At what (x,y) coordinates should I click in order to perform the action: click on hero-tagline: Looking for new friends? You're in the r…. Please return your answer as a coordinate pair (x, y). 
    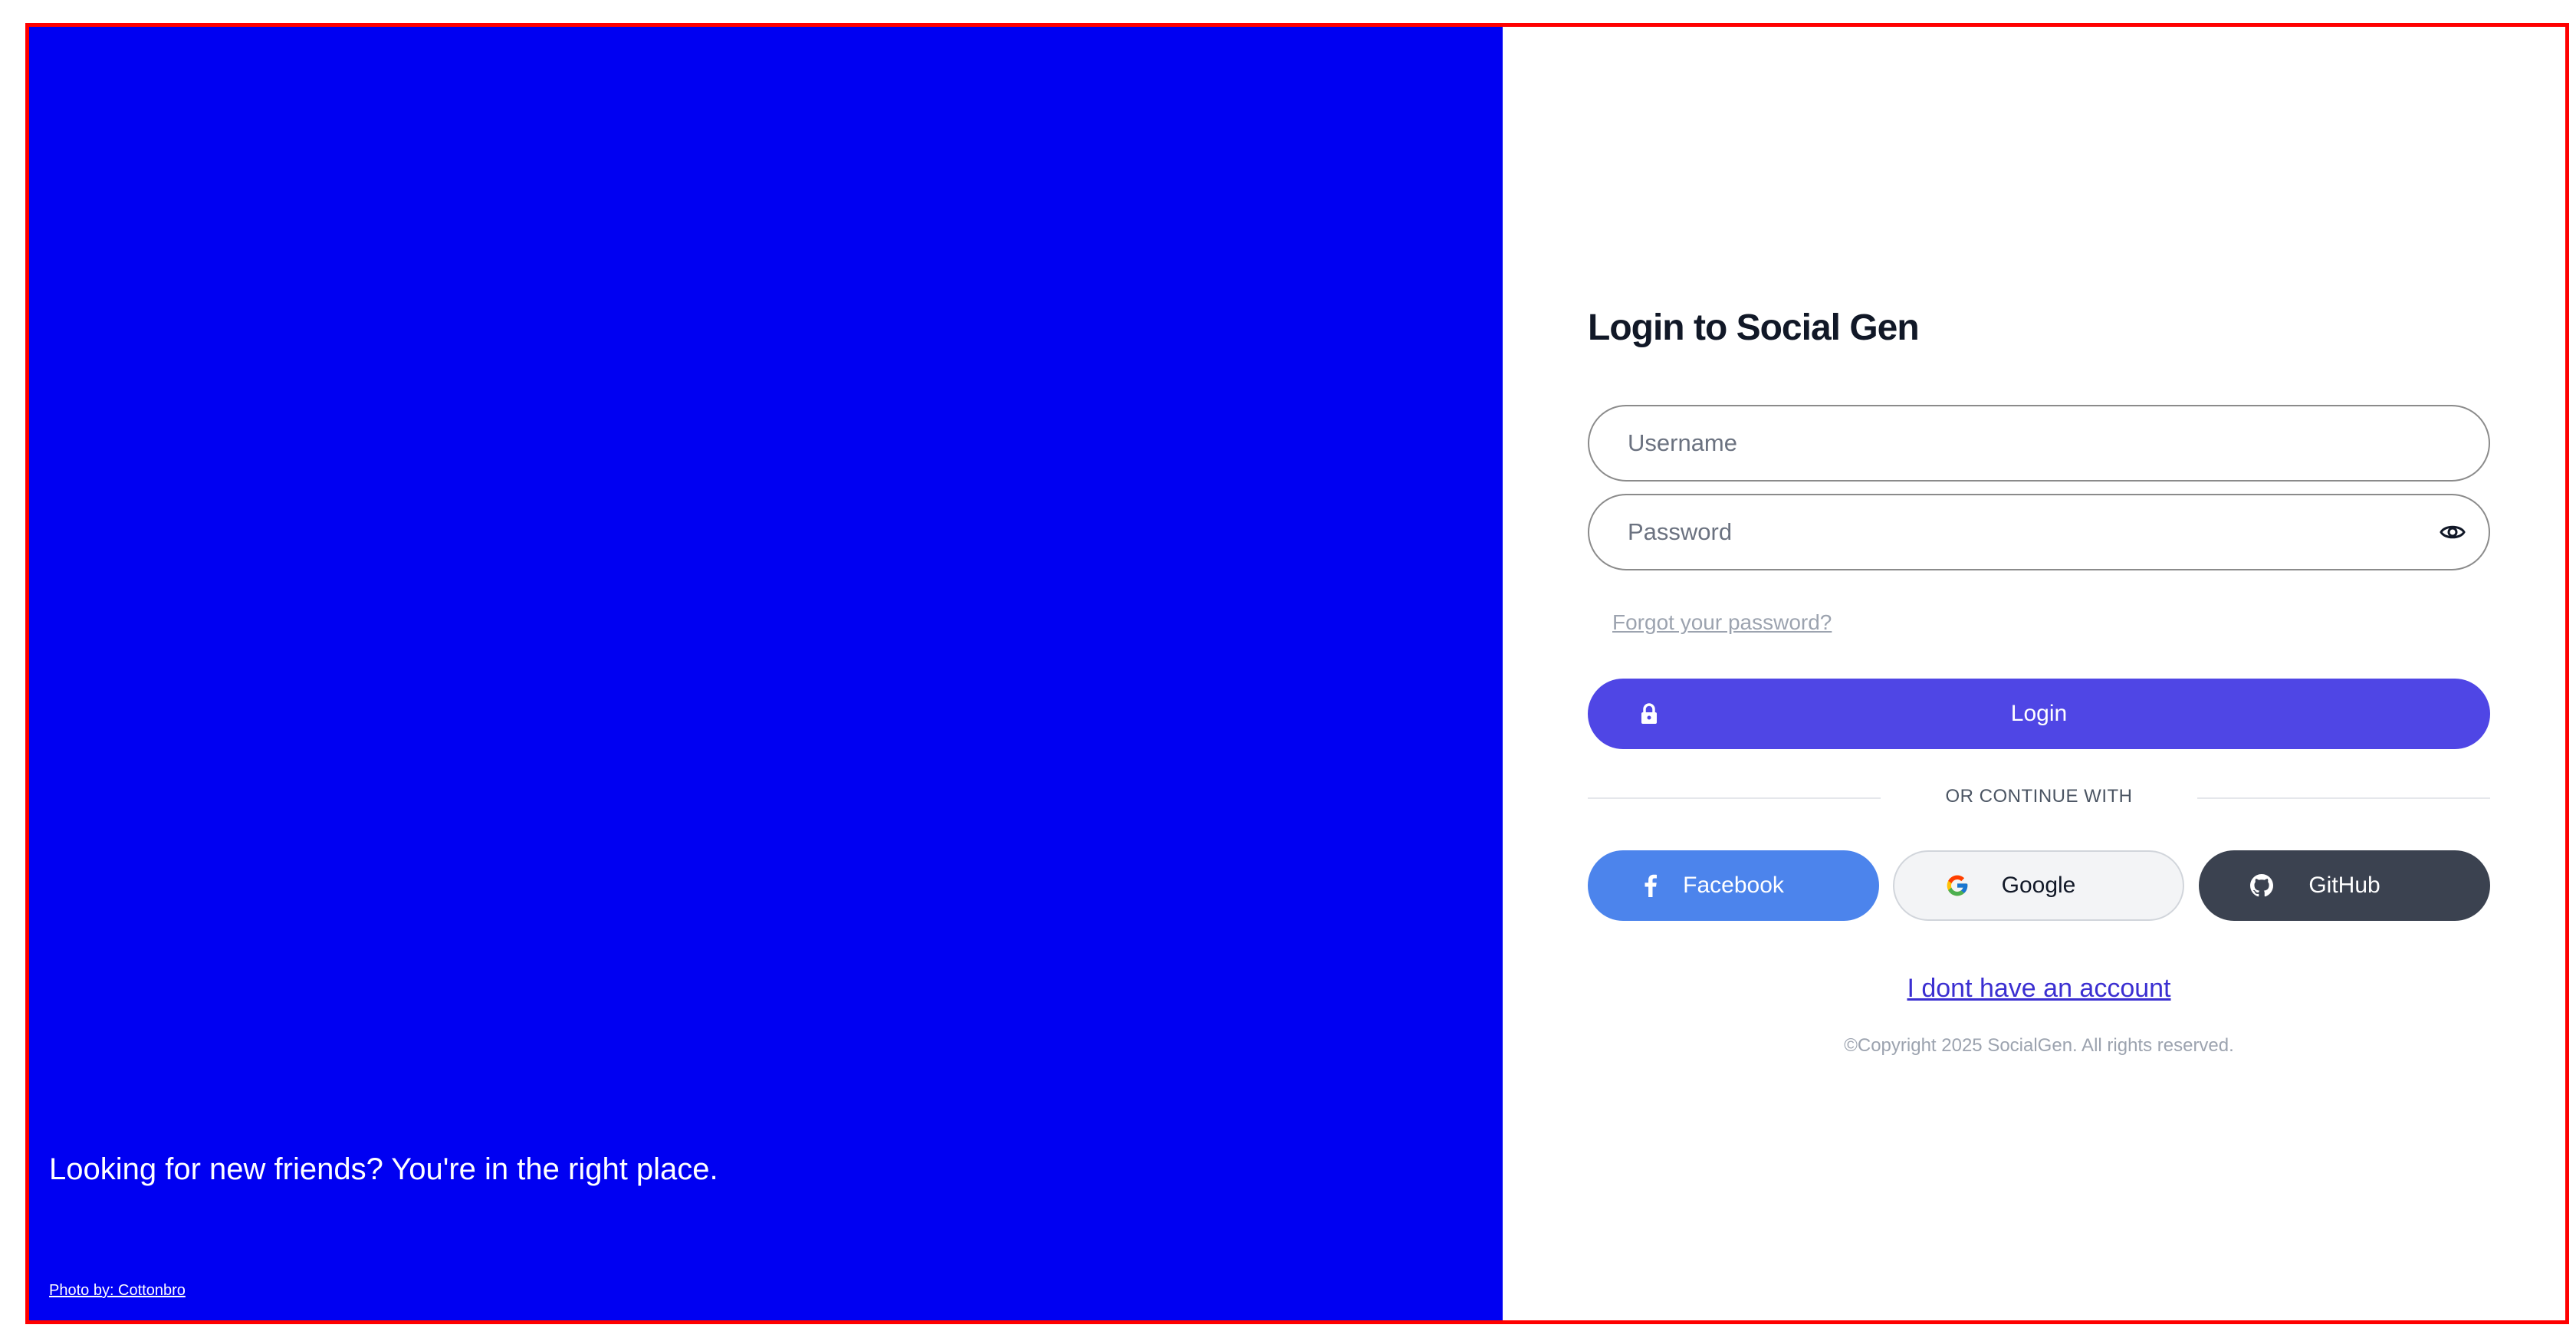
    Looking at the image, I should click on (383, 1169).